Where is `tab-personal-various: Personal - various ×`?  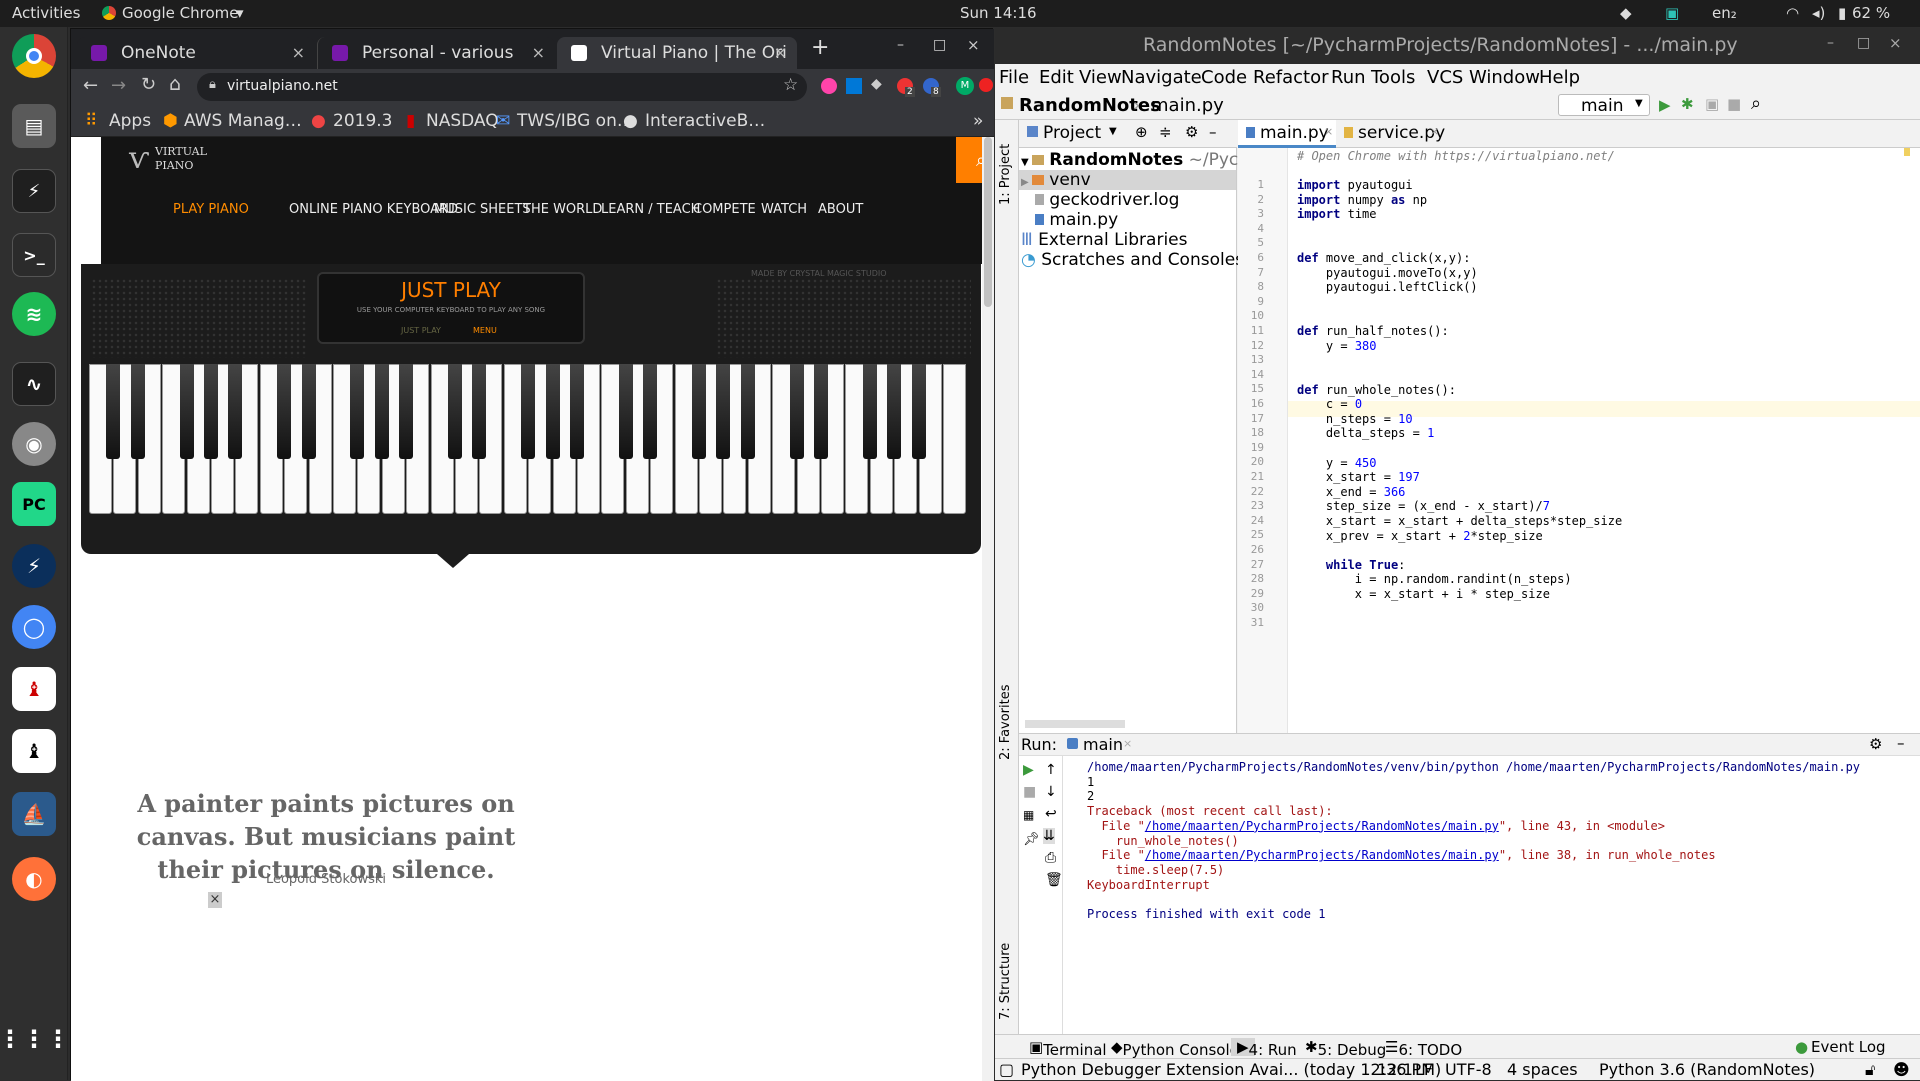
tab-personal-various: Personal - various × is located at coordinates (436, 53).